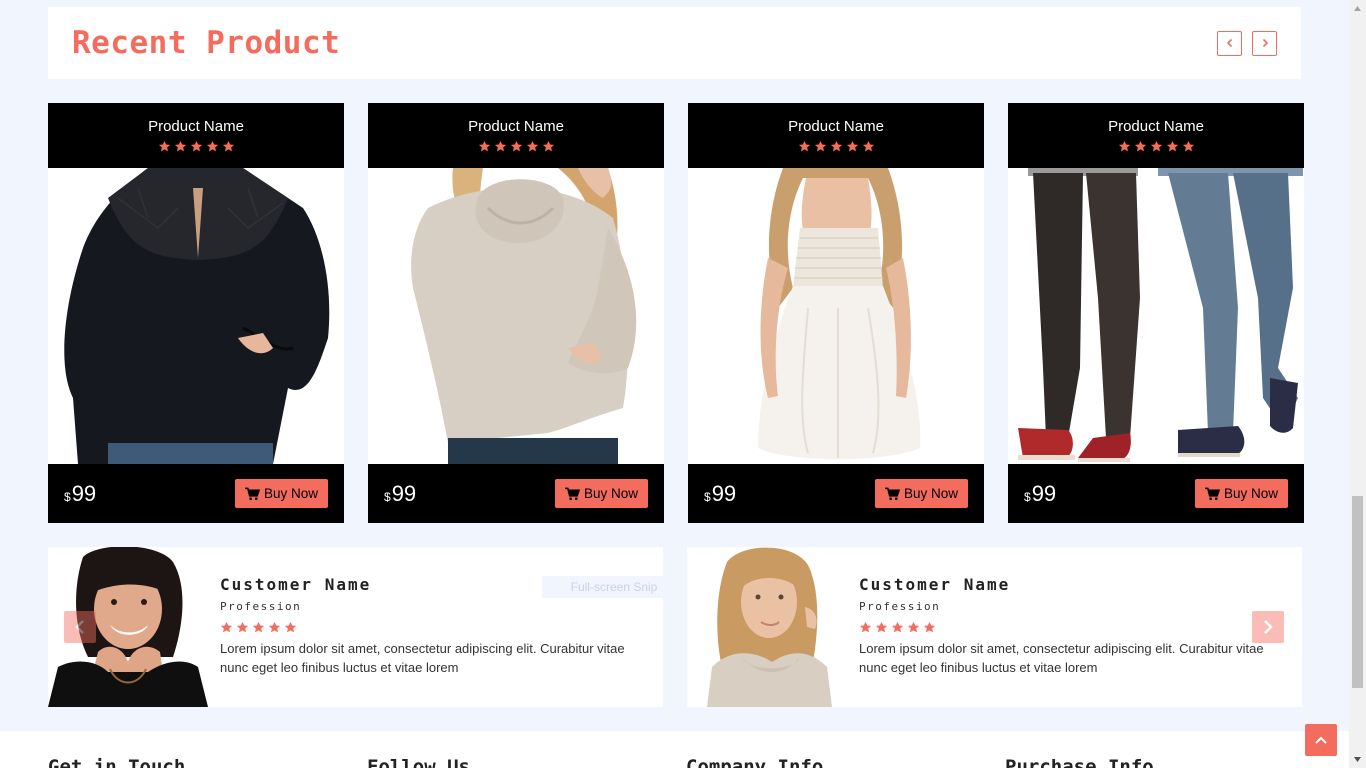  Describe the element at coordinates (1321, 740) in the screenshot. I see `back-to-top-button` at that location.